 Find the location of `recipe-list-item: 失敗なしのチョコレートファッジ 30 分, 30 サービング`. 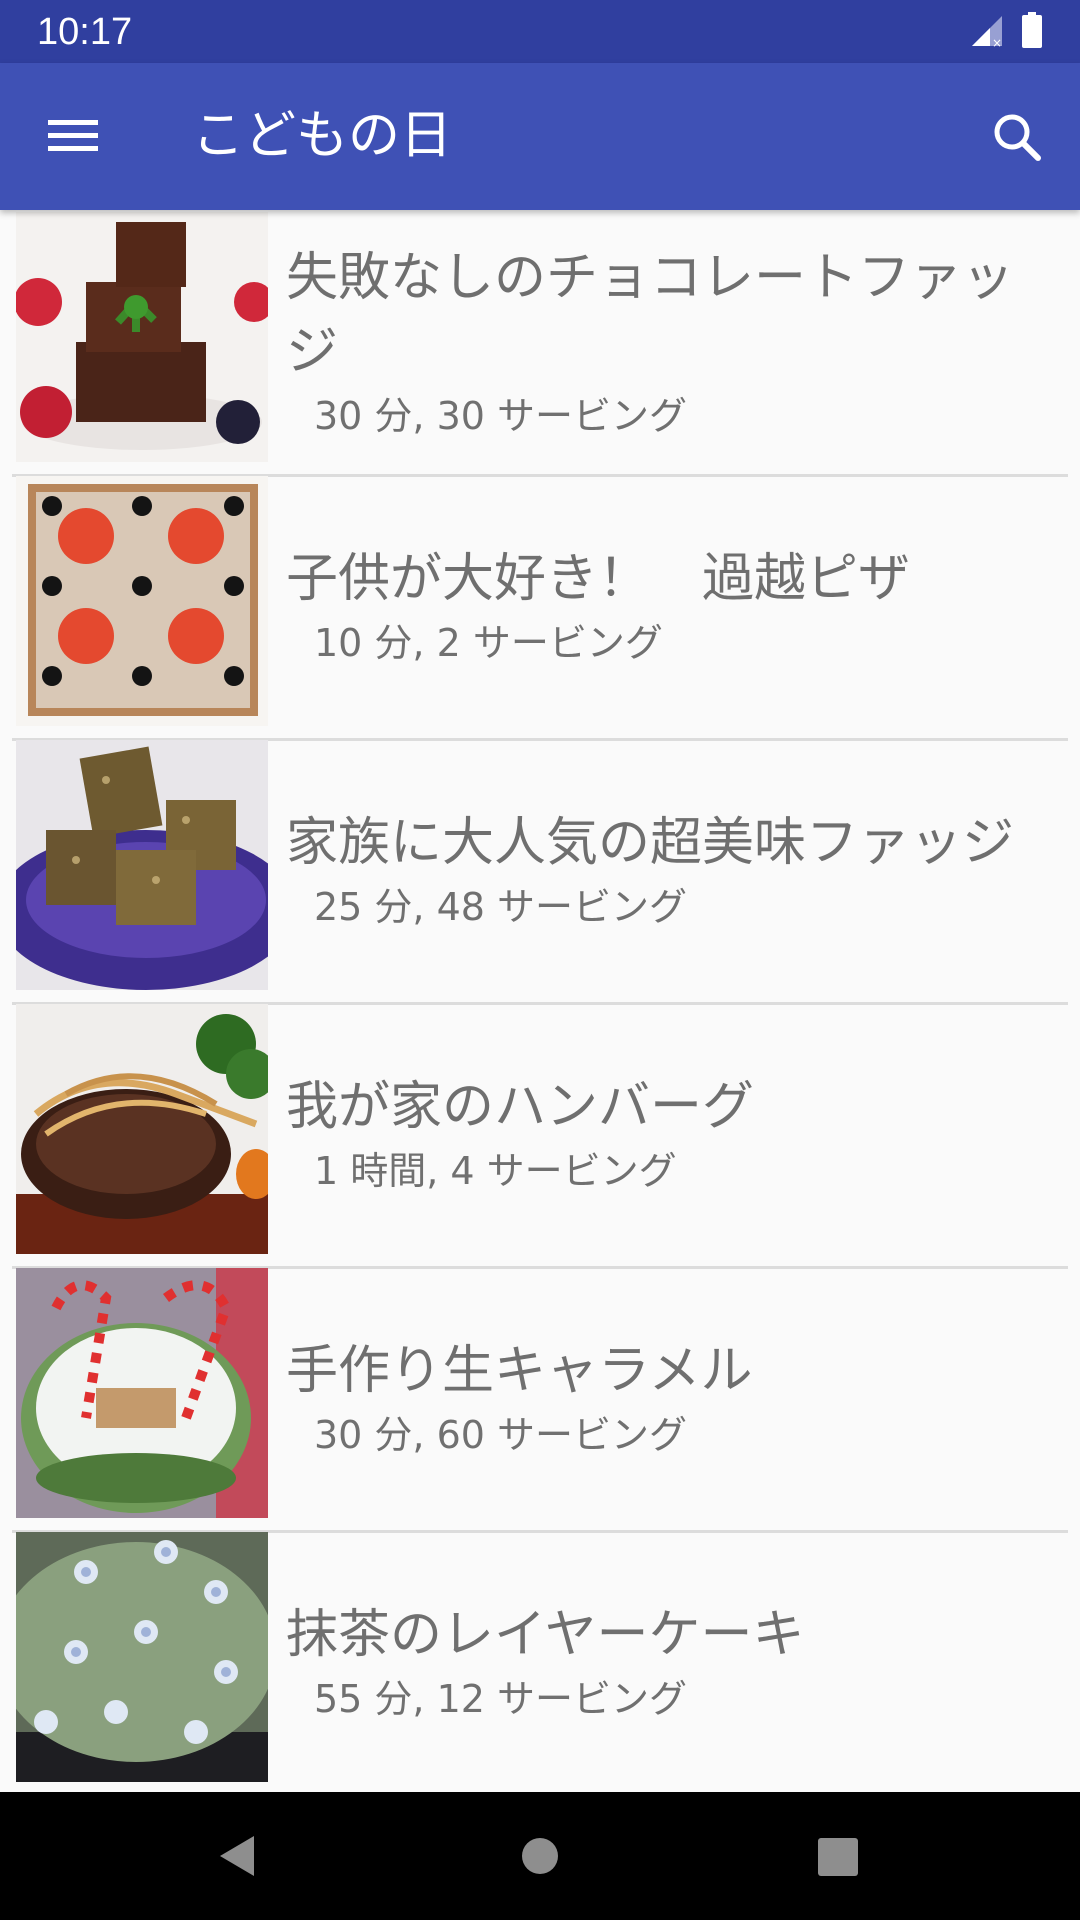

recipe-list-item: 失敗なしのチョコレートファッジ 30 分, 30 サービング is located at coordinates (540, 343).